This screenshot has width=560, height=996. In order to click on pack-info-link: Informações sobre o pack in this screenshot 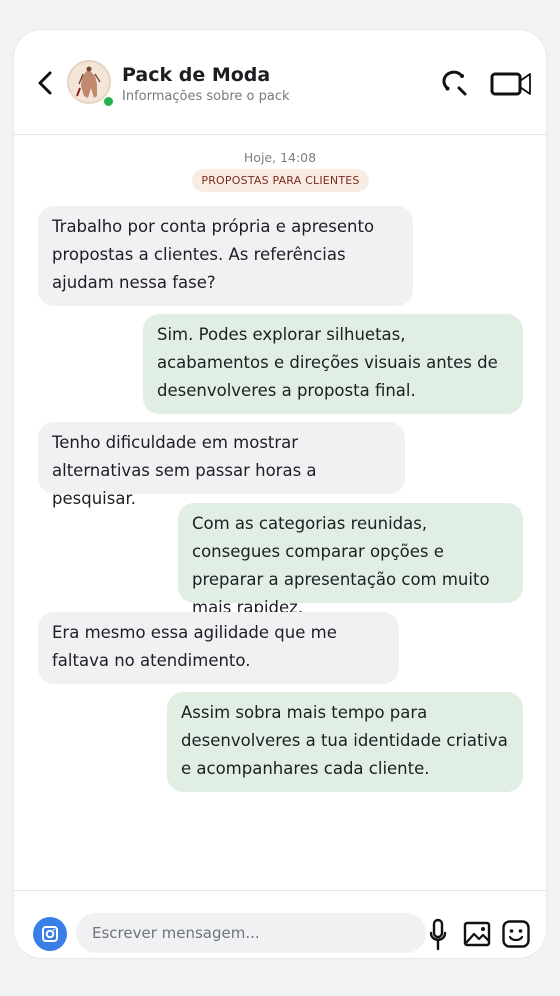, I will do `click(206, 96)`.